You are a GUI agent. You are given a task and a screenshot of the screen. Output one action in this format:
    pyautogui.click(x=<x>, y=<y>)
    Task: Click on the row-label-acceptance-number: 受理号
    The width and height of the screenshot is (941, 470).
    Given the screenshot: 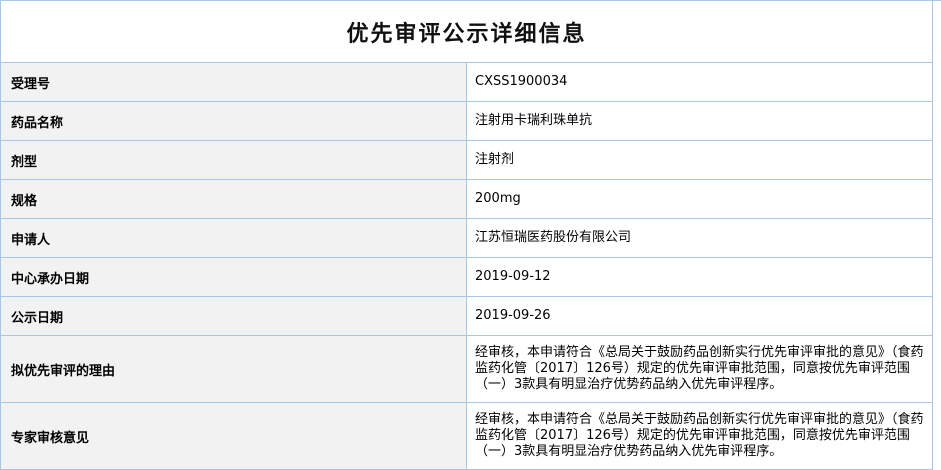 What is the action you would take?
    pyautogui.click(x=233, y=82)
    